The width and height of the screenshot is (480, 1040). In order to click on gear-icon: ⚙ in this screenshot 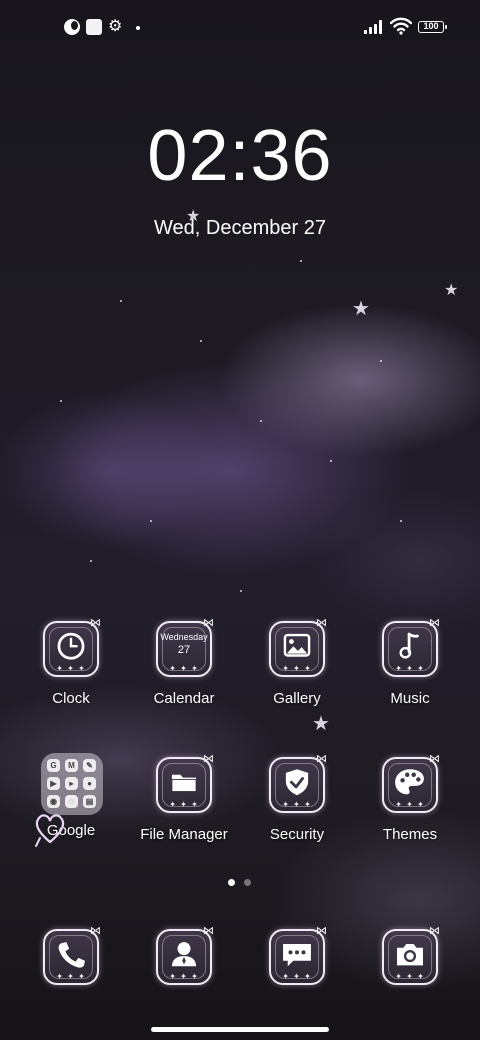, I will do `click(115, 26)`.